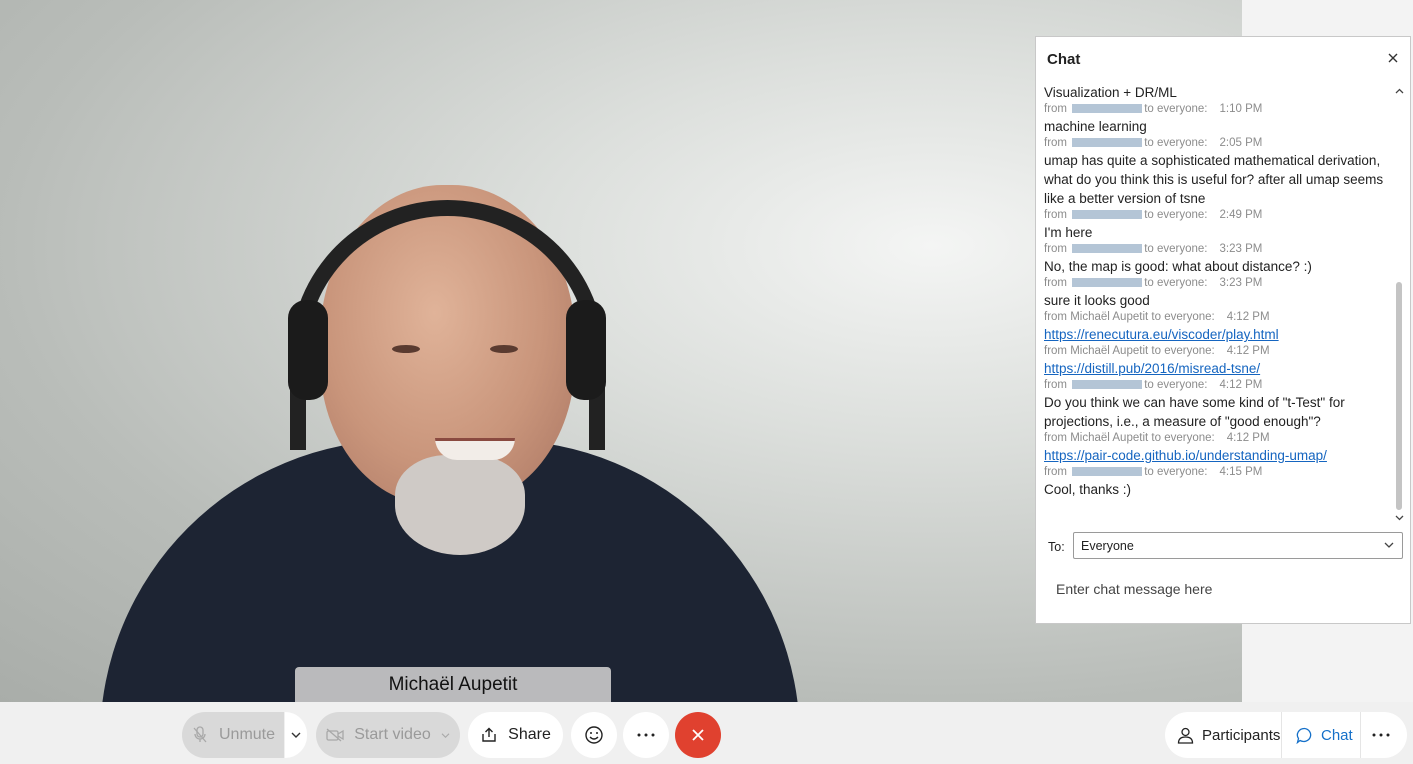  What do you see at coordinates (1393, 58) in the screenshot?
I see `close-icon` at bounding box center [1393, 58].